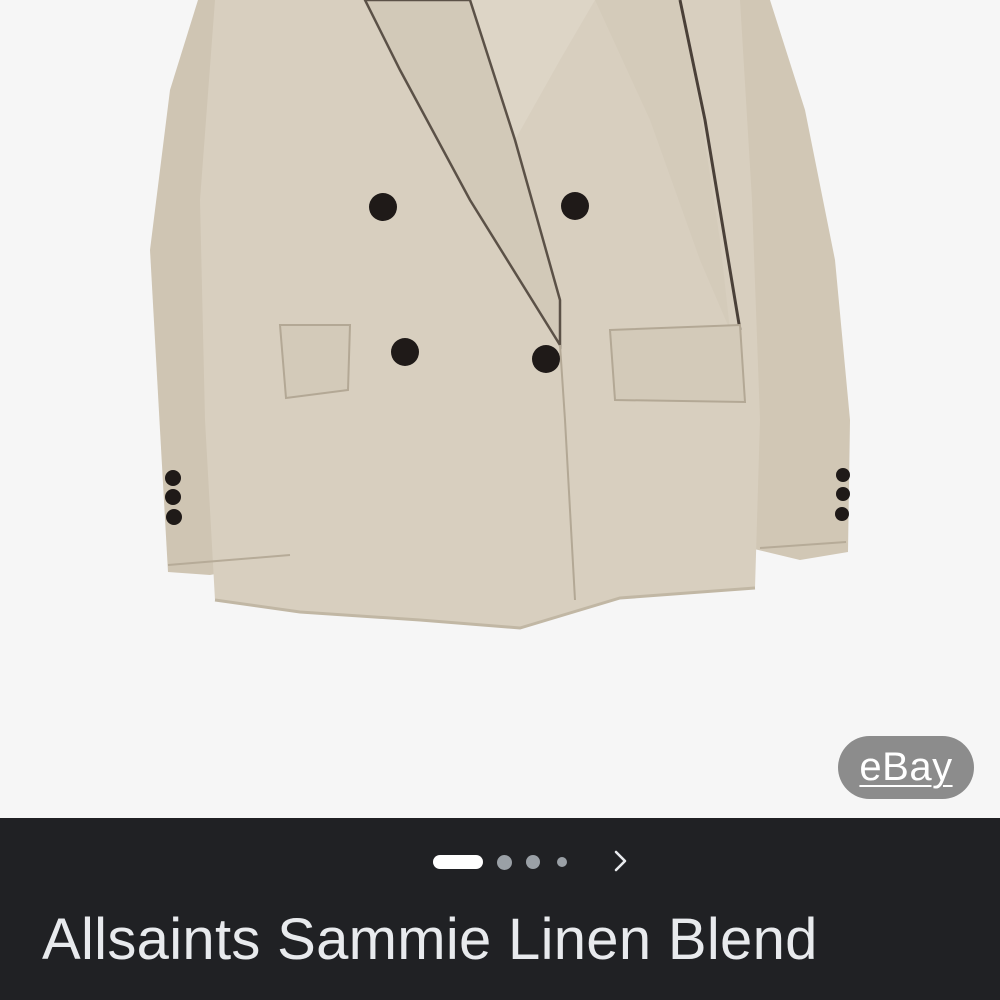 The width and height of the screenshot is (1000, 1000). What do you see at coordinates (405, 352) in the screenshot?
I see `button-bottom-left` at bounding box center [405, 352].